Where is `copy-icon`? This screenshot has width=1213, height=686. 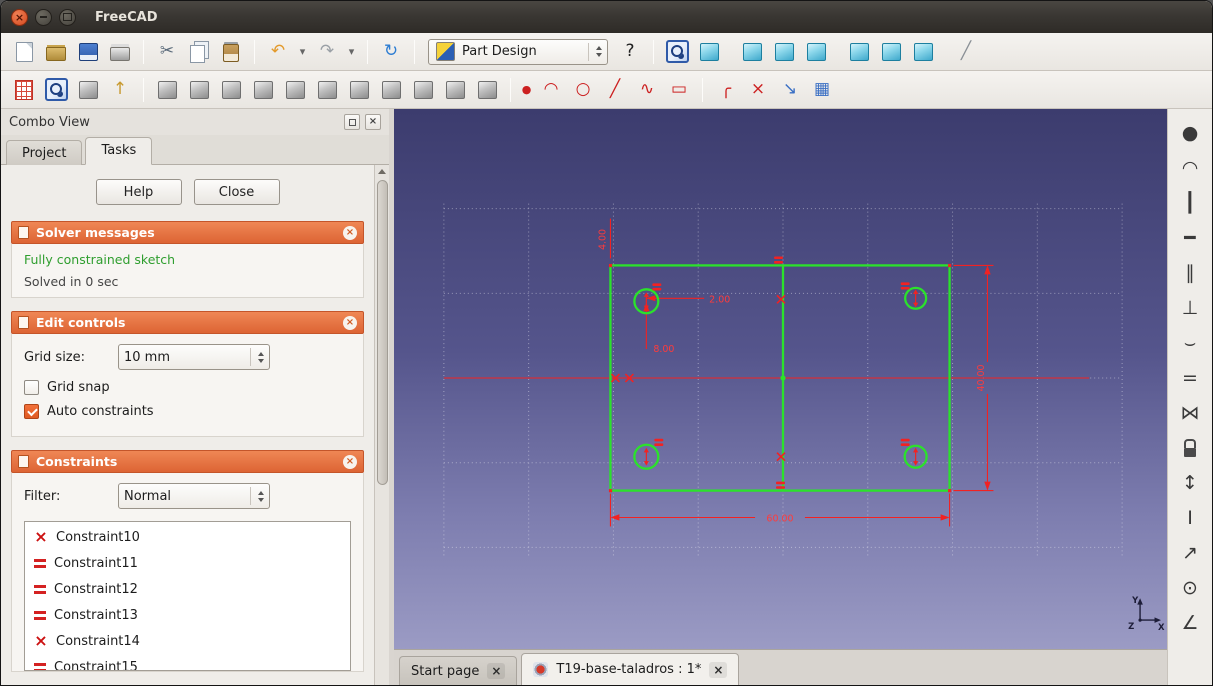
copy-icon is located at coordinates (199, 52).